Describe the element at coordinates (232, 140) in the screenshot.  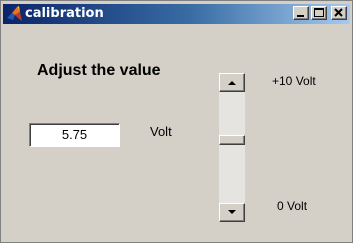
I see `slider-thumb` at that location.